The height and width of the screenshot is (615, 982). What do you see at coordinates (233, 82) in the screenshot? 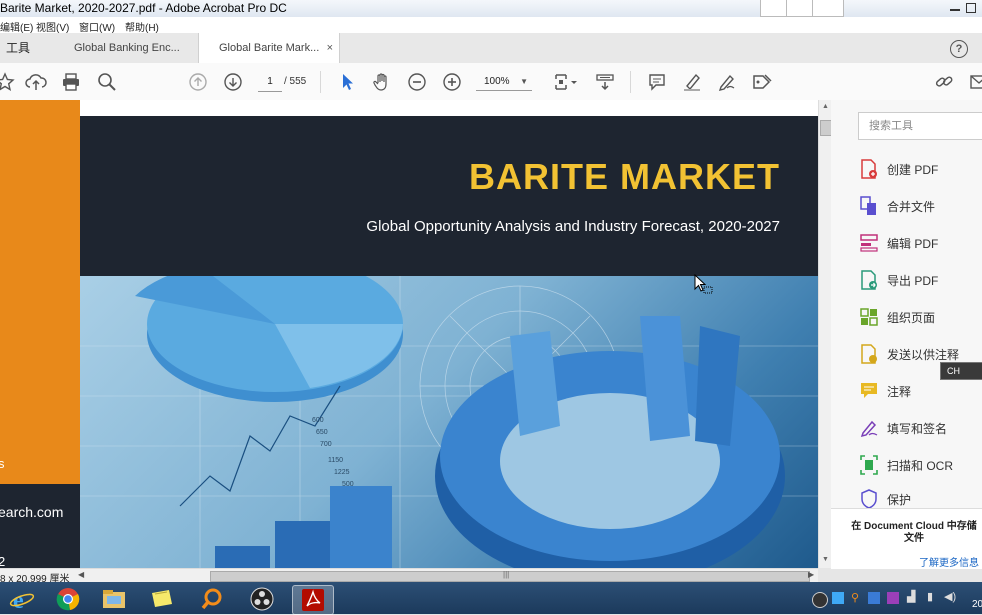
I see `page-down-icon` at bounding box center [233, 82].